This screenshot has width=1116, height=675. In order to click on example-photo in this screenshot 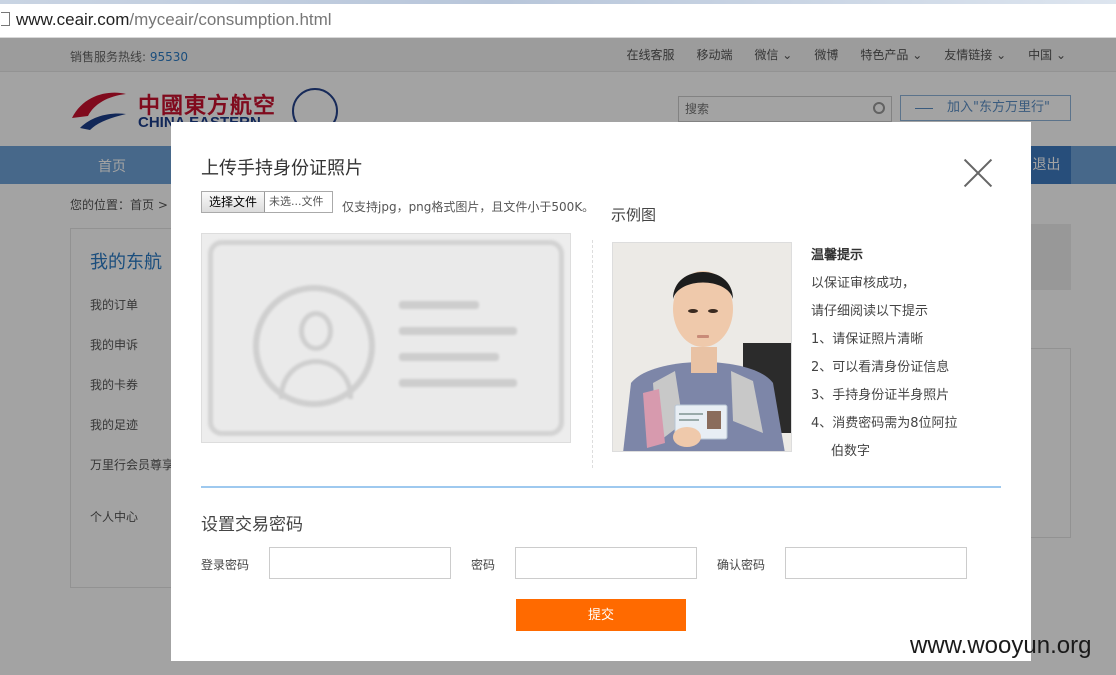, I will do `click(702, 347)`.